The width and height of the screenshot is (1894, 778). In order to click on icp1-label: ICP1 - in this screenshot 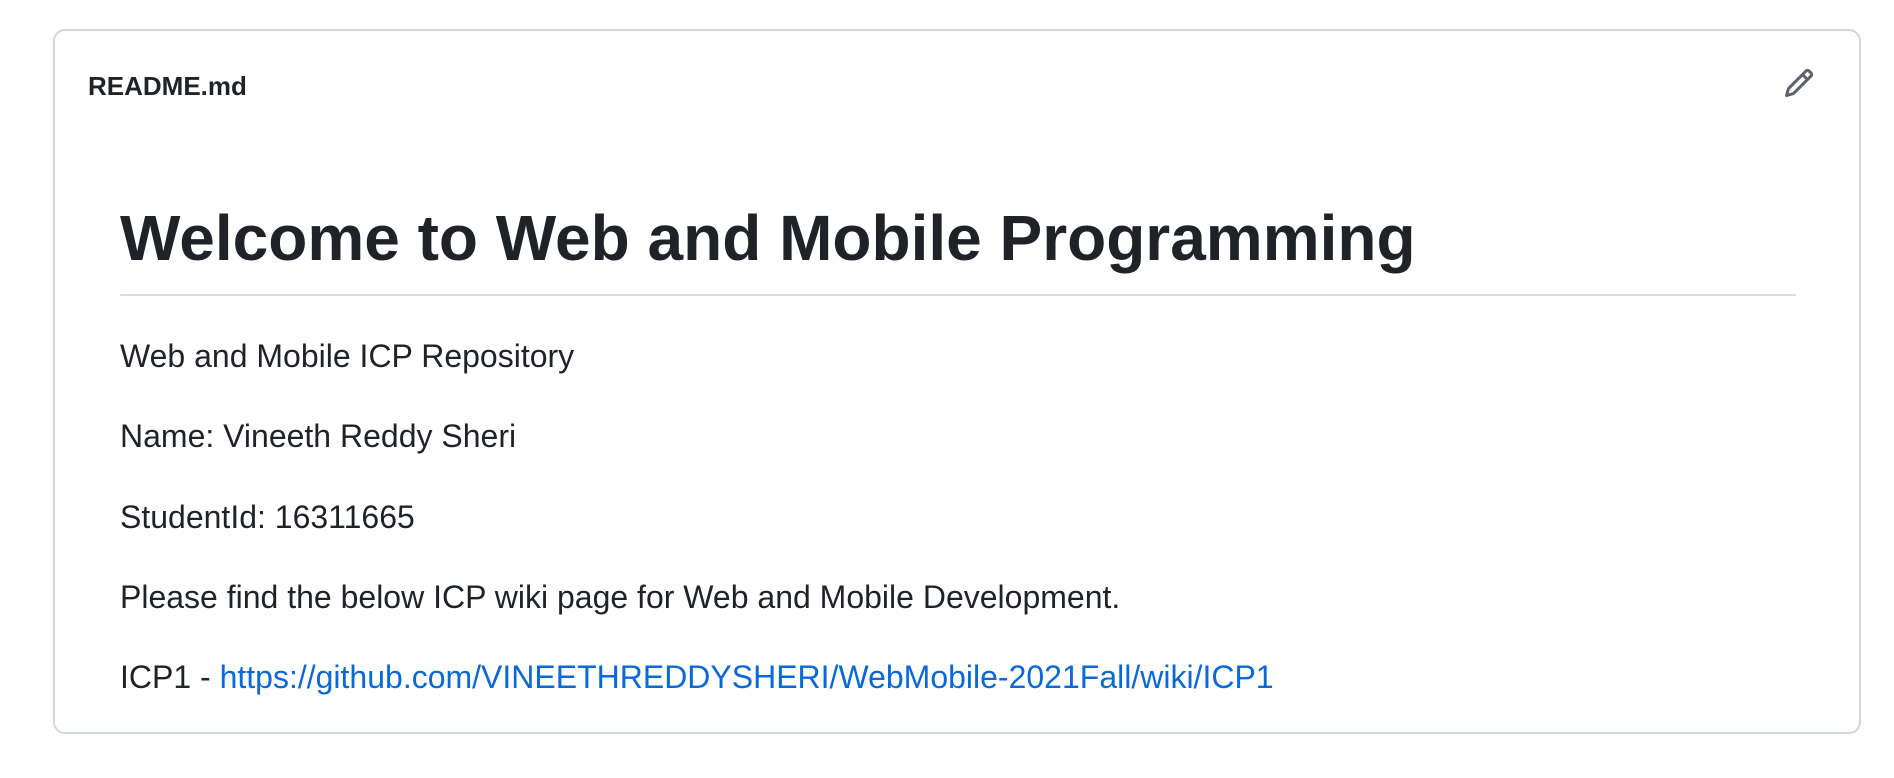, I will do `click(170, 677)`.